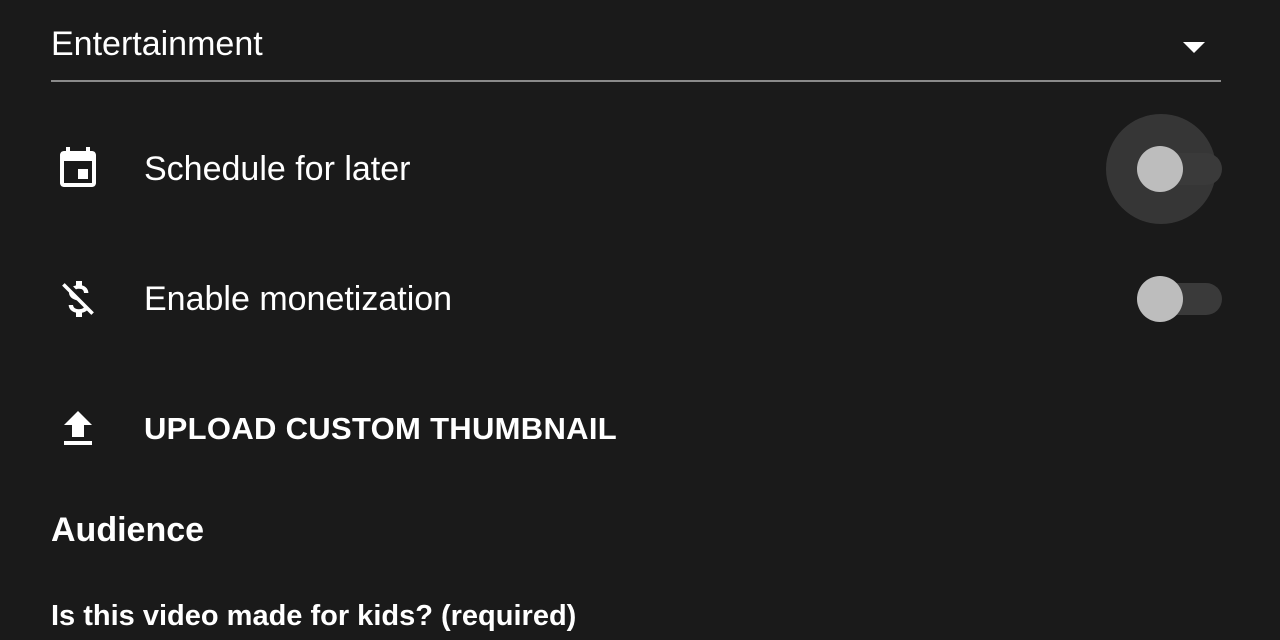 The width and height of the screenshot is (1280, 640). What do you see at coordinates (640, 429) in the screenshot?
I see `upload-thumbnail-button: UPLOAD CUSTOM THUMBNAIL` at bounding box center [640, 429].